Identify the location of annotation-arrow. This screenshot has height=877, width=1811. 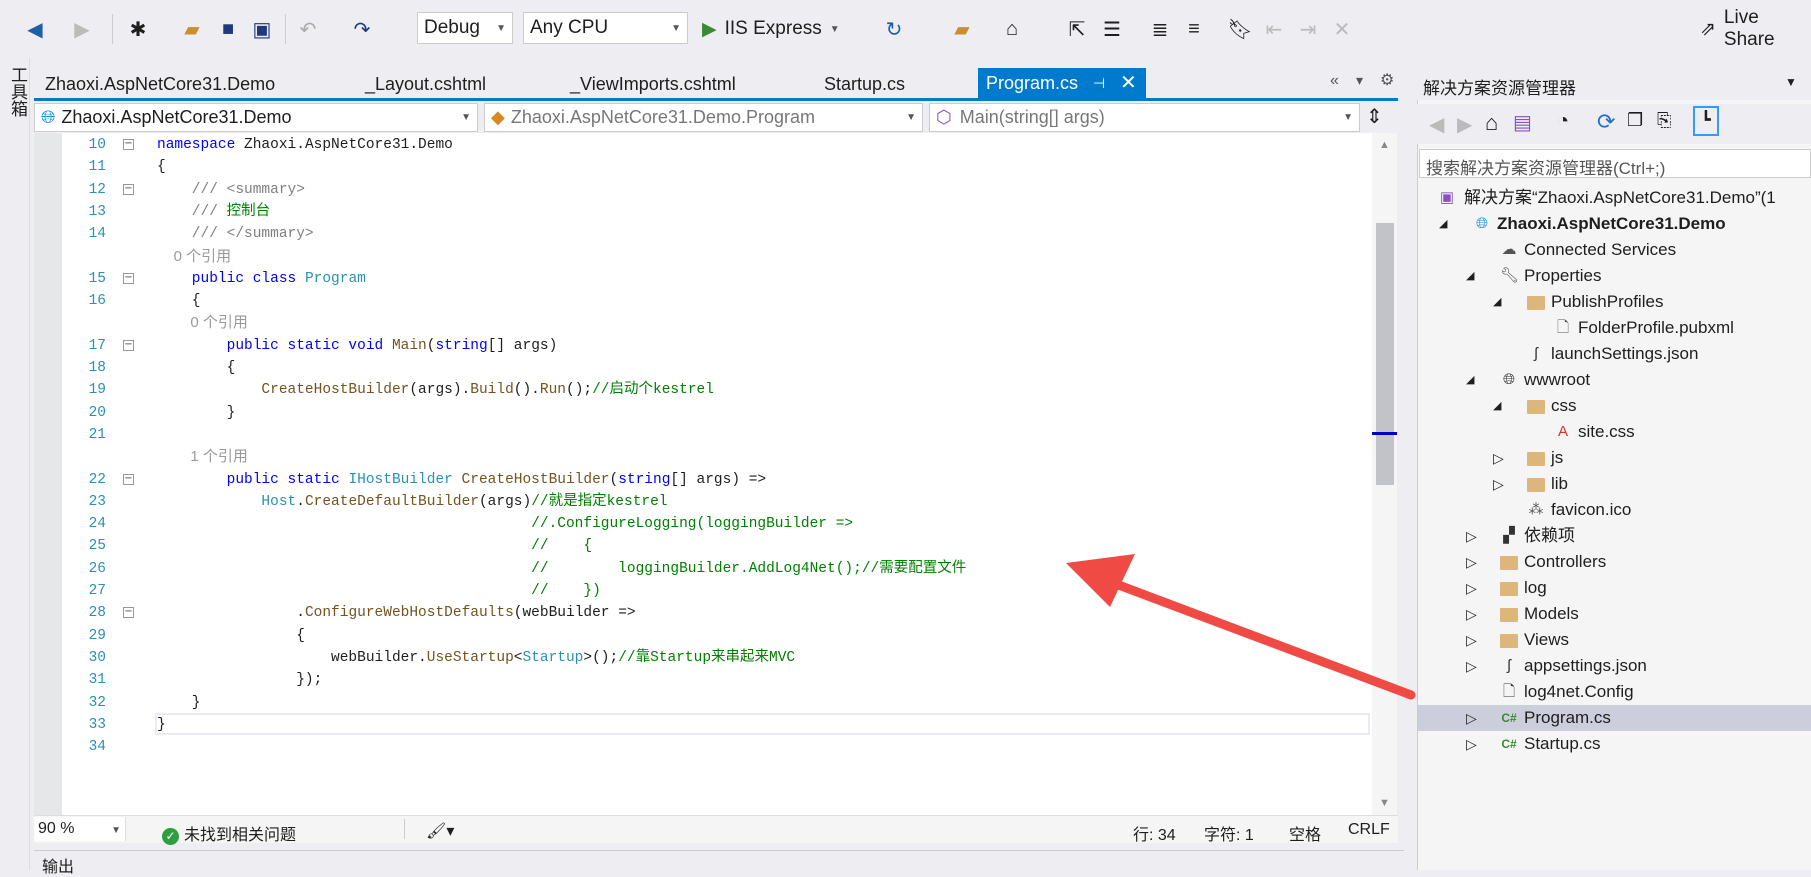
(1241, 627).